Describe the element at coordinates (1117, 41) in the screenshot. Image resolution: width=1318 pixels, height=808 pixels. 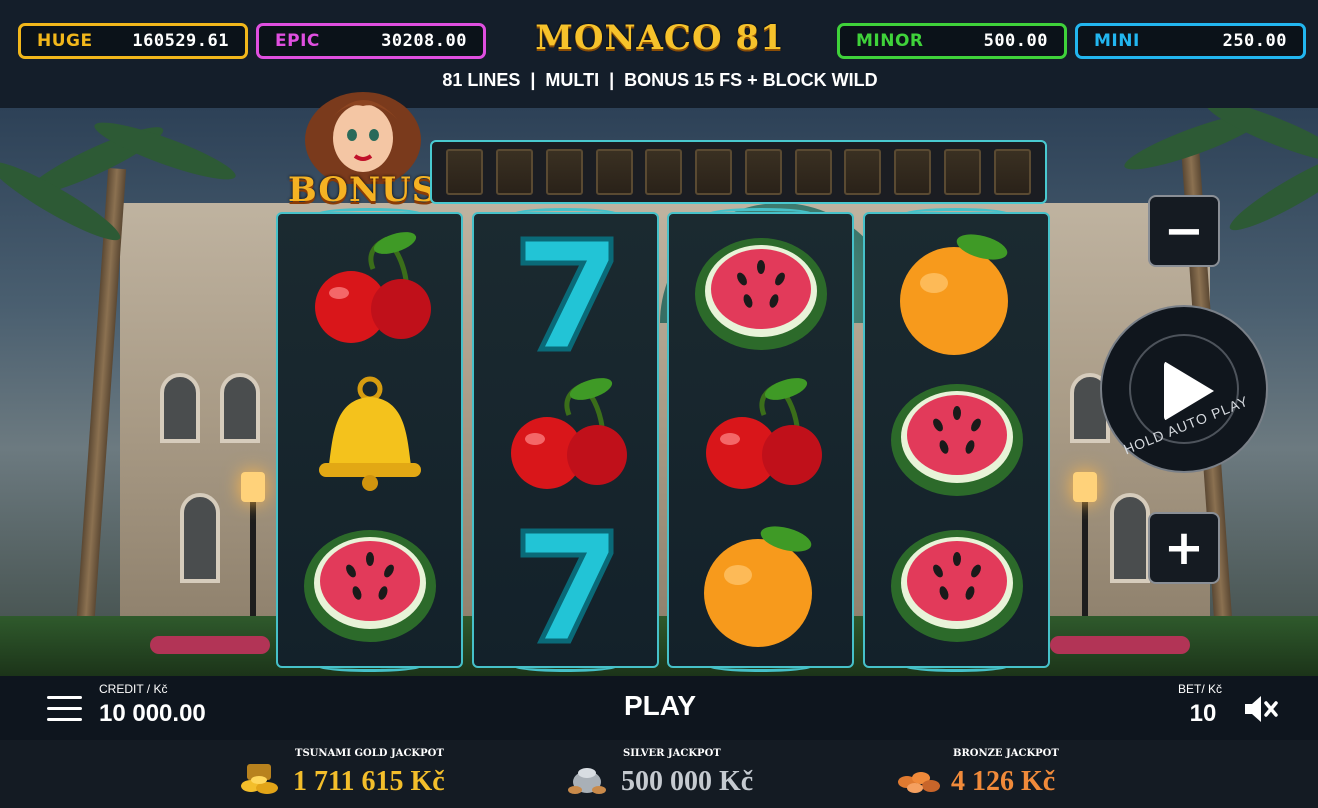
I see `jackpot-mini-label: MINI` at that location.